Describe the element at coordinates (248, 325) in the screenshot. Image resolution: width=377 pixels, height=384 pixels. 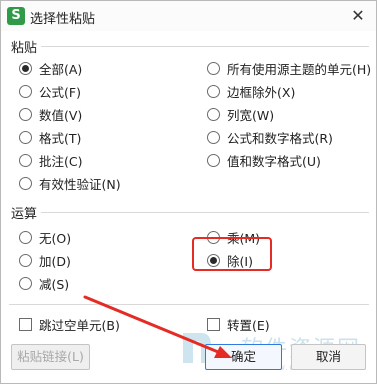
I see `checkbox-label: 转置(E)` at that location.